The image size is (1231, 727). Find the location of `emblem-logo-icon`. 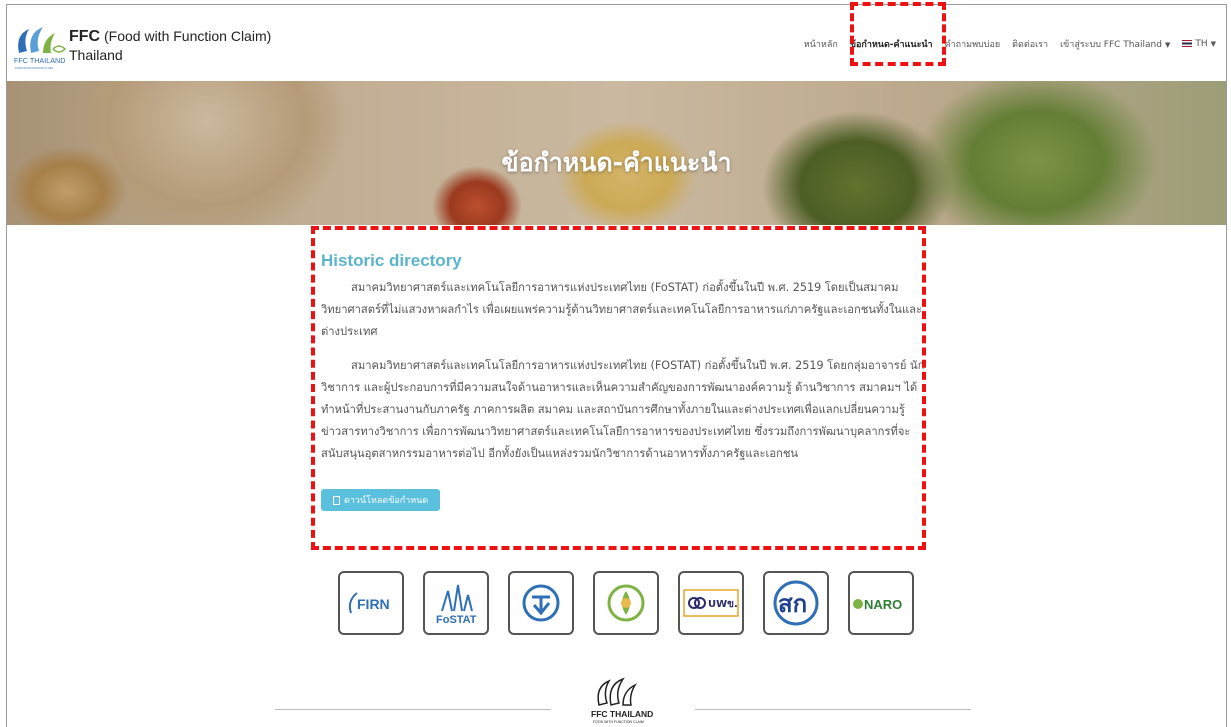

emblem-logo-icon is located at coordinates (626, 603).